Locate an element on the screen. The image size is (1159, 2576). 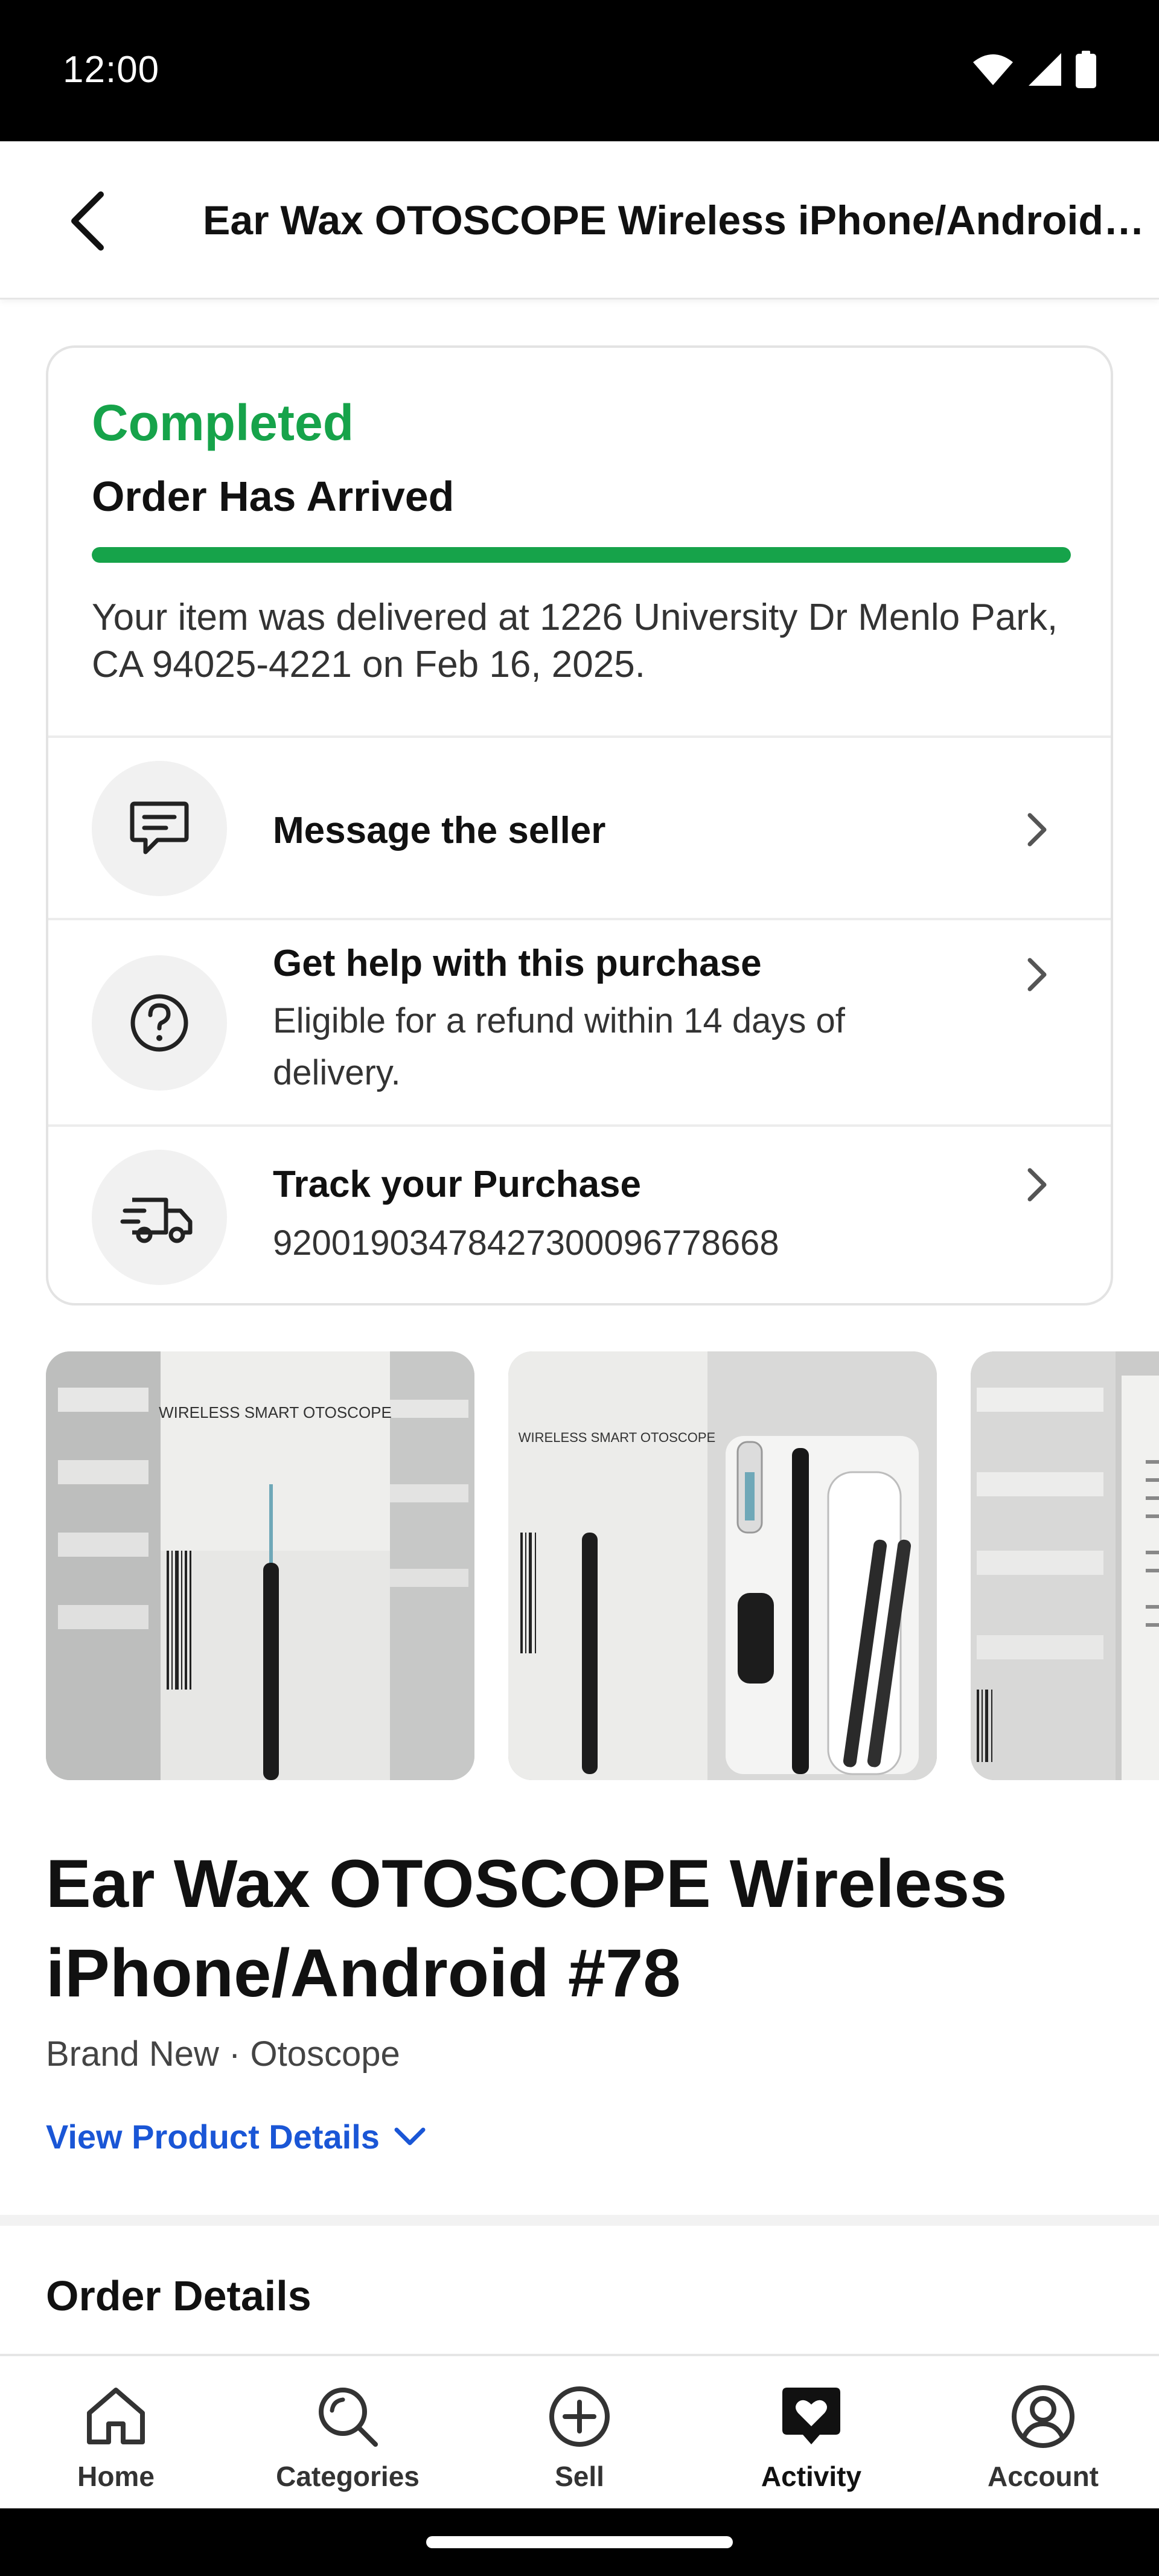
progress-fill is located at coordinates (581, 555).